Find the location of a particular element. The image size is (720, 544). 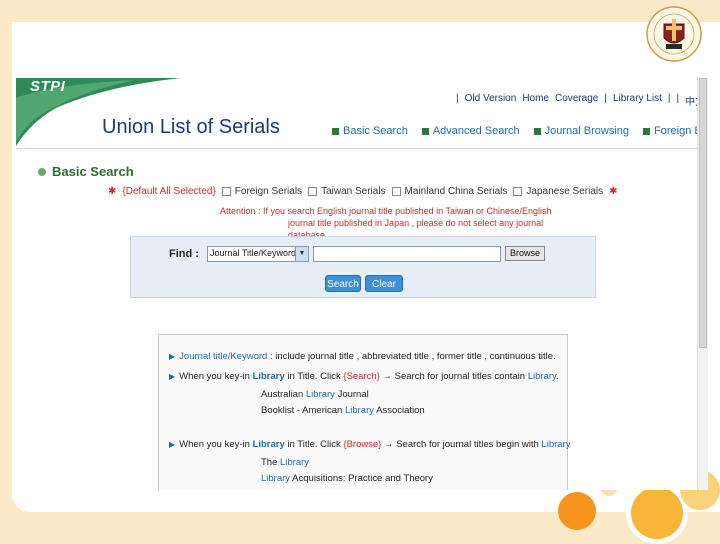

scrollbar-thumb is located at coordinates (703, 213).